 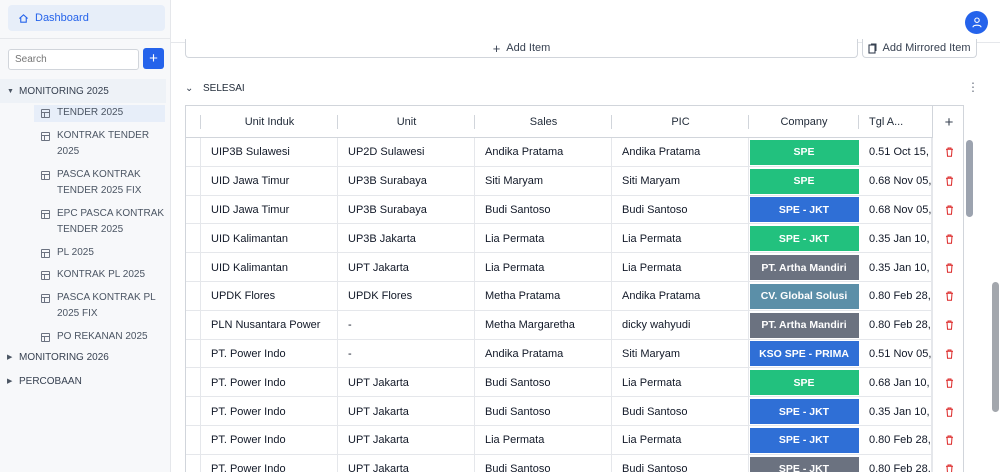 I want to click on board-item: TENDER 2025, so click(x=99, y=113).